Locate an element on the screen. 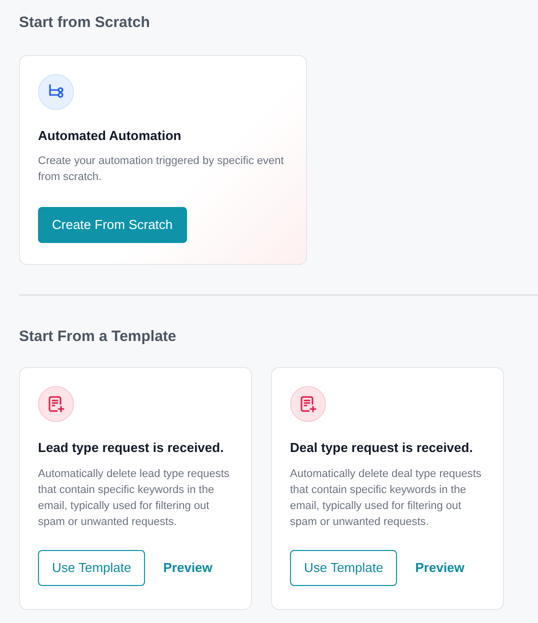 The image size is (538, 623). card-description: Automatically delete lead type requests that contain specific keywords in the email, typically used for filtering out spam or unwanted requests. is located at coordinates (134, 498).